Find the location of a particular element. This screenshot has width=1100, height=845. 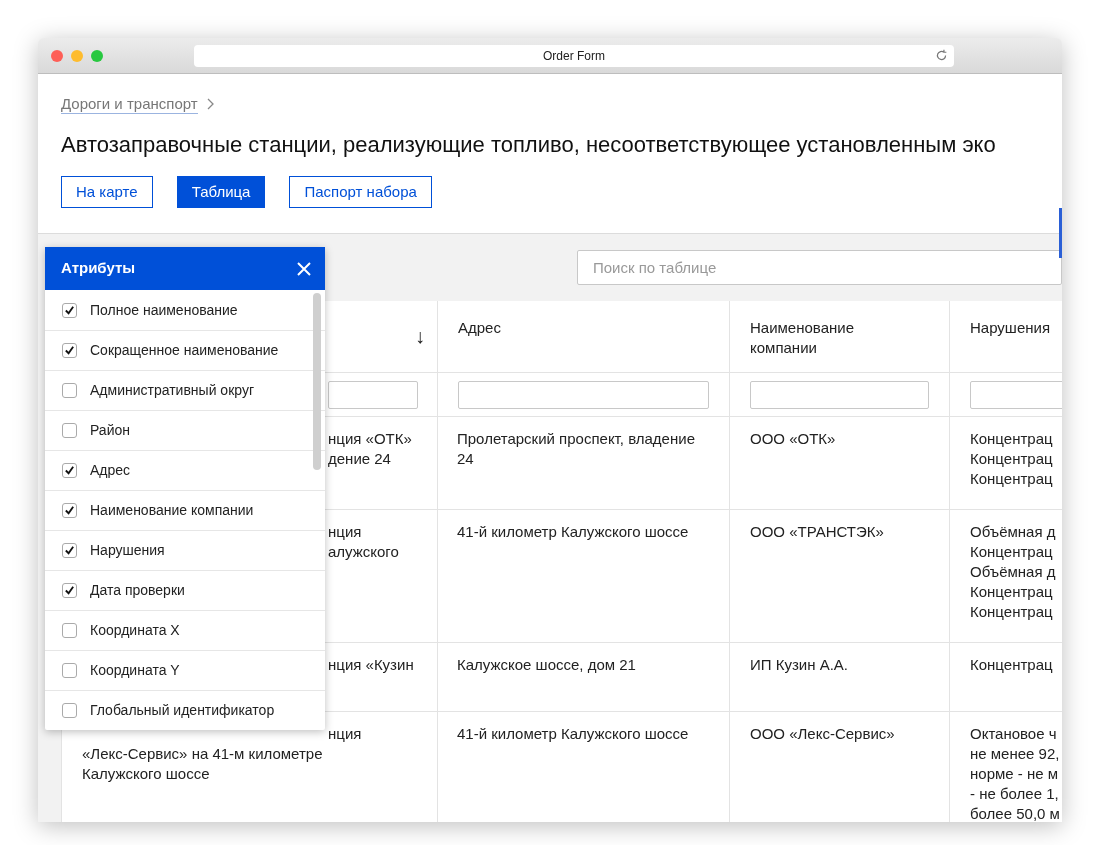

attribute-item: Глобальный идентификатор is located at coordinates (185, 710).